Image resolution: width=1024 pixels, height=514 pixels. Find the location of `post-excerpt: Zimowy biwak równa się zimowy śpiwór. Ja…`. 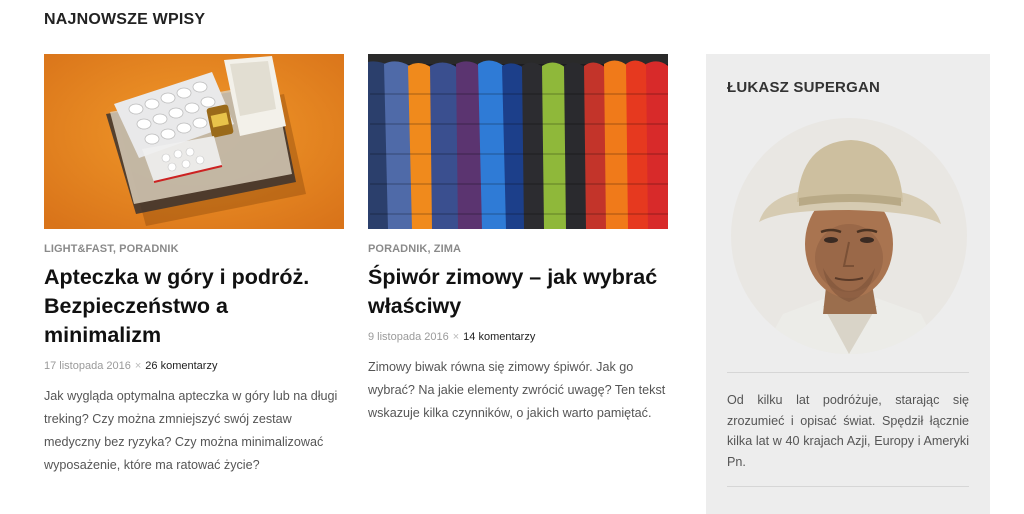

post-excerpt: Zimowy biwak równa się zimowy śpiwór. Ja… is located at coordinates (517, 390).